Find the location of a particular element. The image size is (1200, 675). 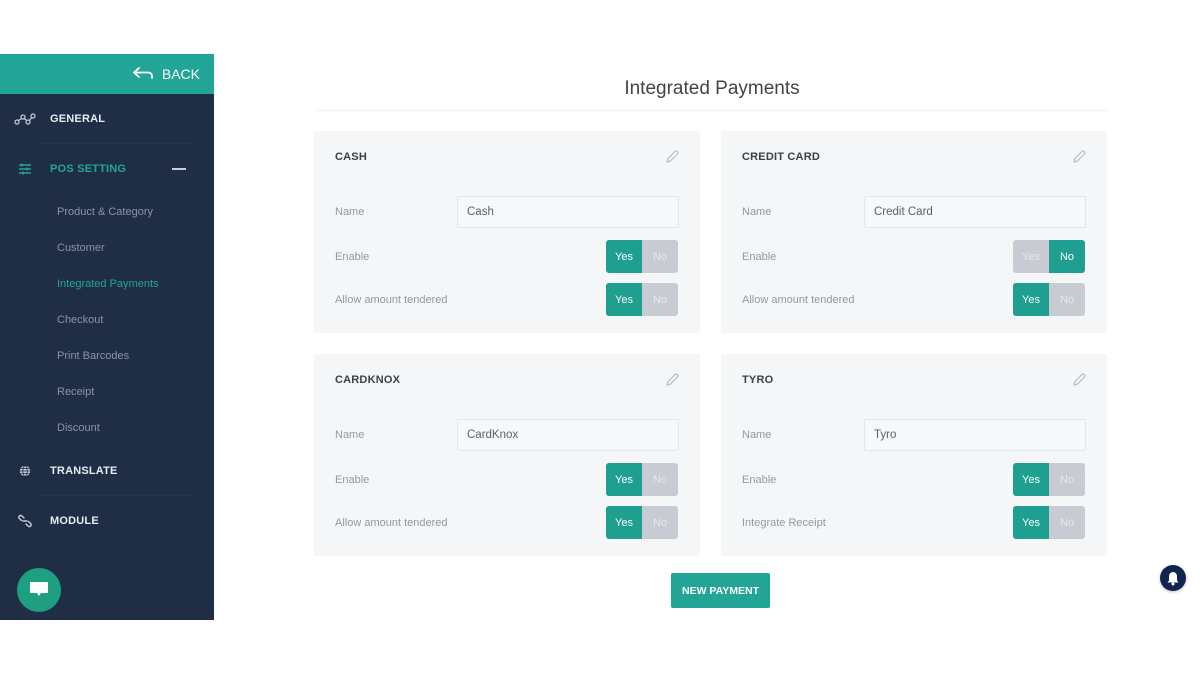

new-payment-button: NEW PAYMENT is located at coordinates (720, 590).